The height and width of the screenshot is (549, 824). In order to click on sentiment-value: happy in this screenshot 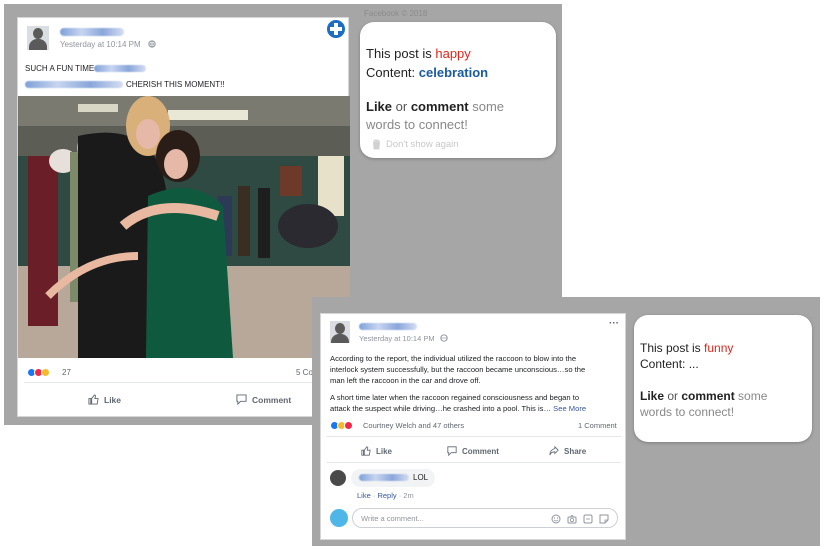, I will do `click(453, 53)`.